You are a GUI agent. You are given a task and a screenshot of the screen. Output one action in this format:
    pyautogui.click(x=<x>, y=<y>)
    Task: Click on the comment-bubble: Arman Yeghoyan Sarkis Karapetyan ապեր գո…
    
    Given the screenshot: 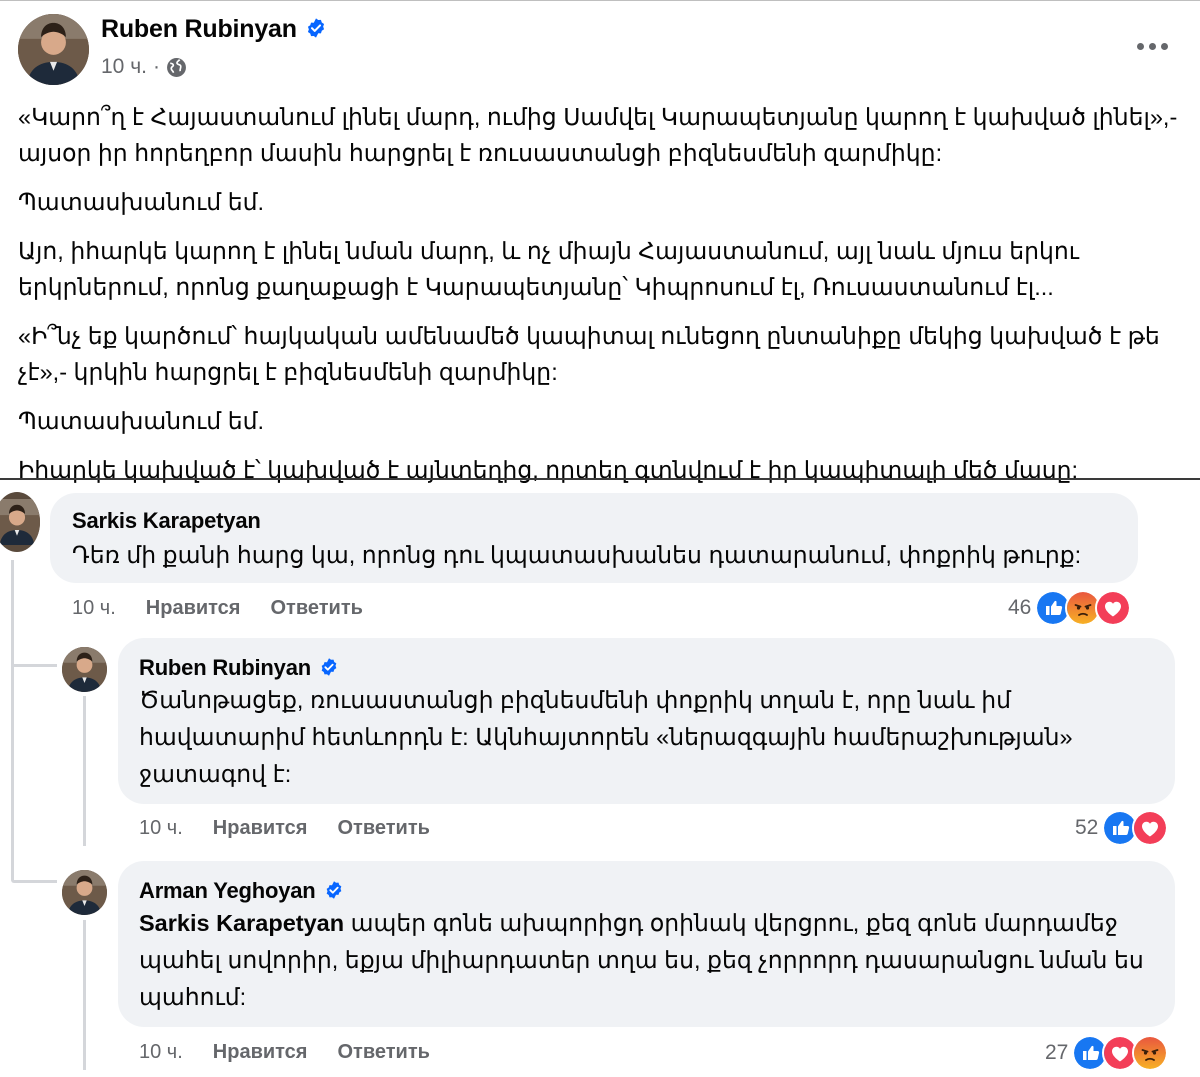 What is the action you would take?
    pyautogui.click(x=646, y=944)
    